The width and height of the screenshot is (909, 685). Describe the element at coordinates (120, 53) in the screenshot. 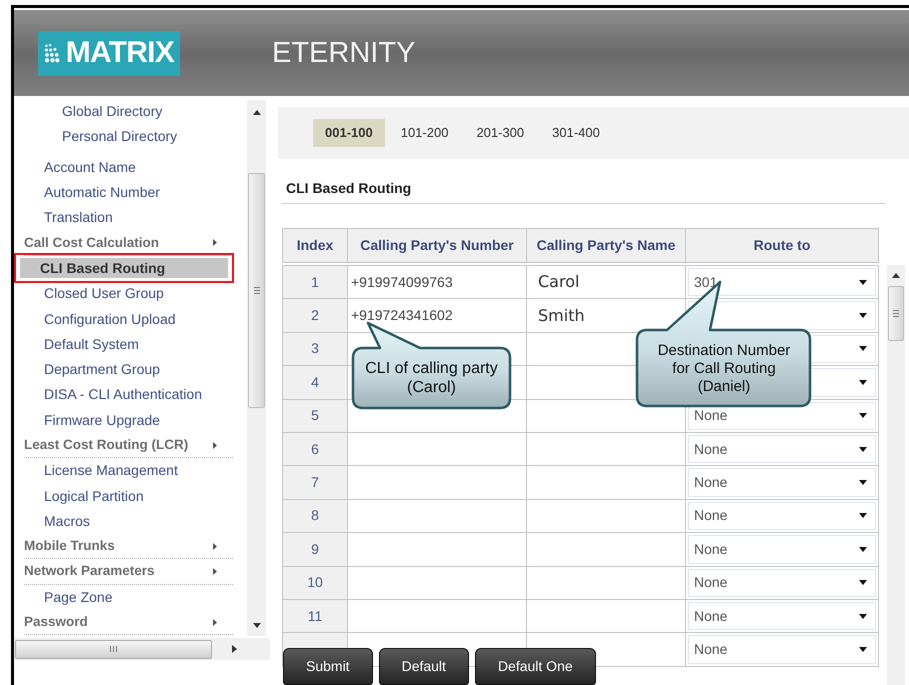

I see `logo-text: MATRIX` at that location.